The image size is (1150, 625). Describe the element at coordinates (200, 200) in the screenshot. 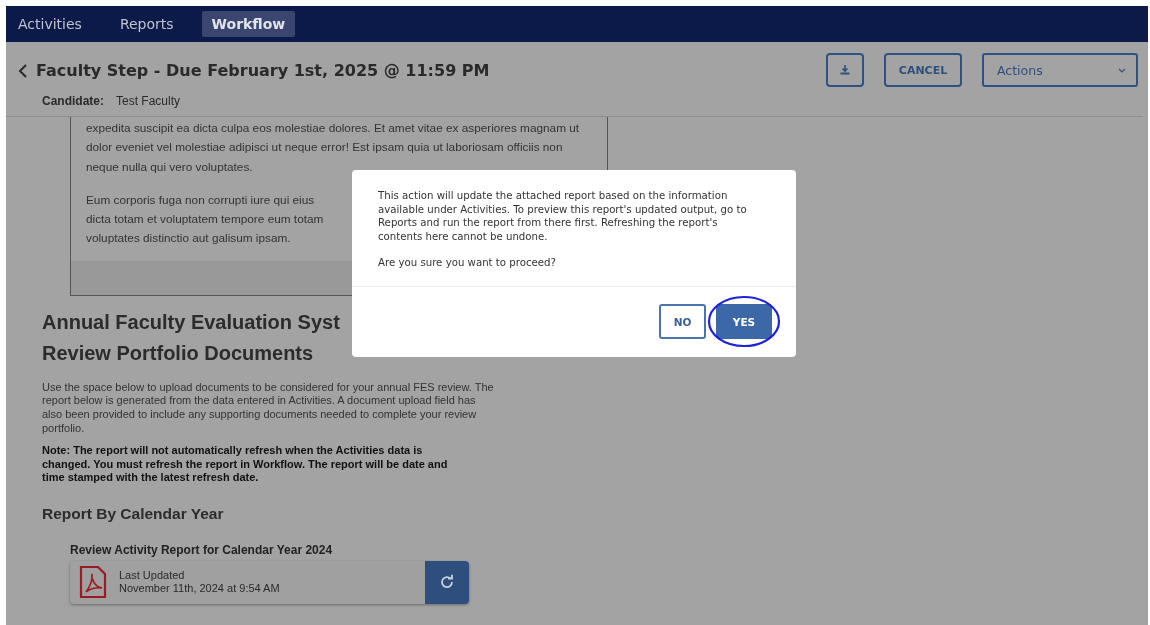

I see `document-text-line: Eum corporis fuga non corrupti iure qui eius` at that location.